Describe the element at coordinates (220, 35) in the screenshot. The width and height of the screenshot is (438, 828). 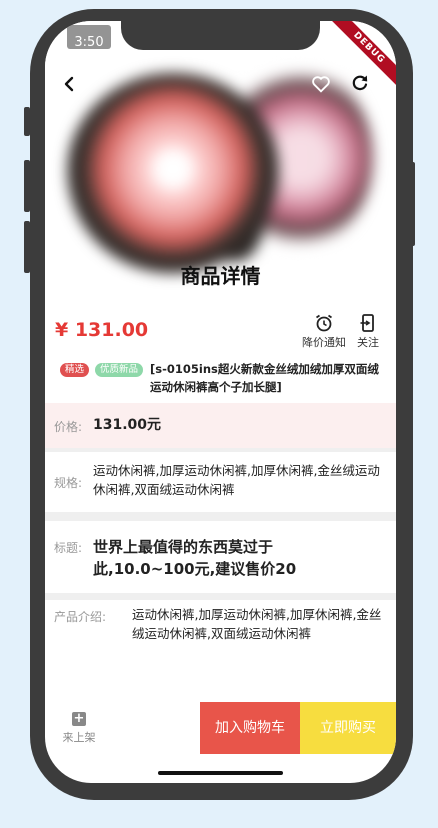
I see `phone-notch` at that location.